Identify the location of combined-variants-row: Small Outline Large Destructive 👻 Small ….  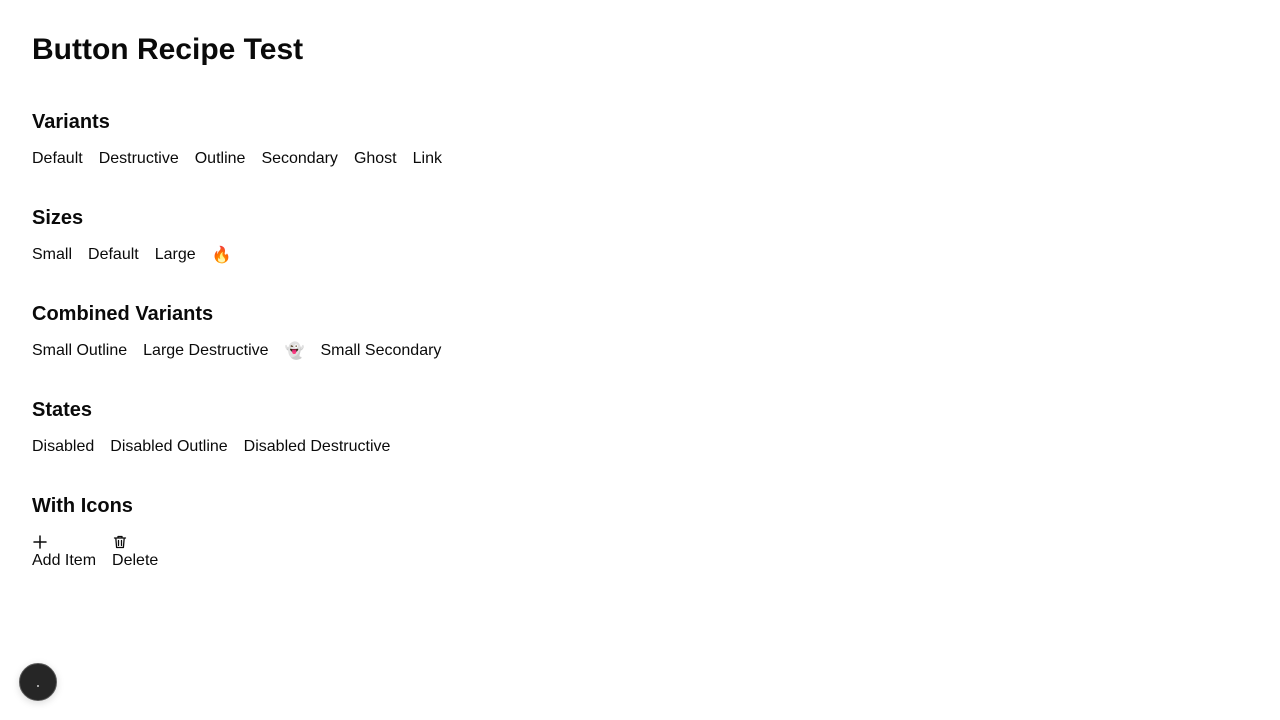
(640, 351).